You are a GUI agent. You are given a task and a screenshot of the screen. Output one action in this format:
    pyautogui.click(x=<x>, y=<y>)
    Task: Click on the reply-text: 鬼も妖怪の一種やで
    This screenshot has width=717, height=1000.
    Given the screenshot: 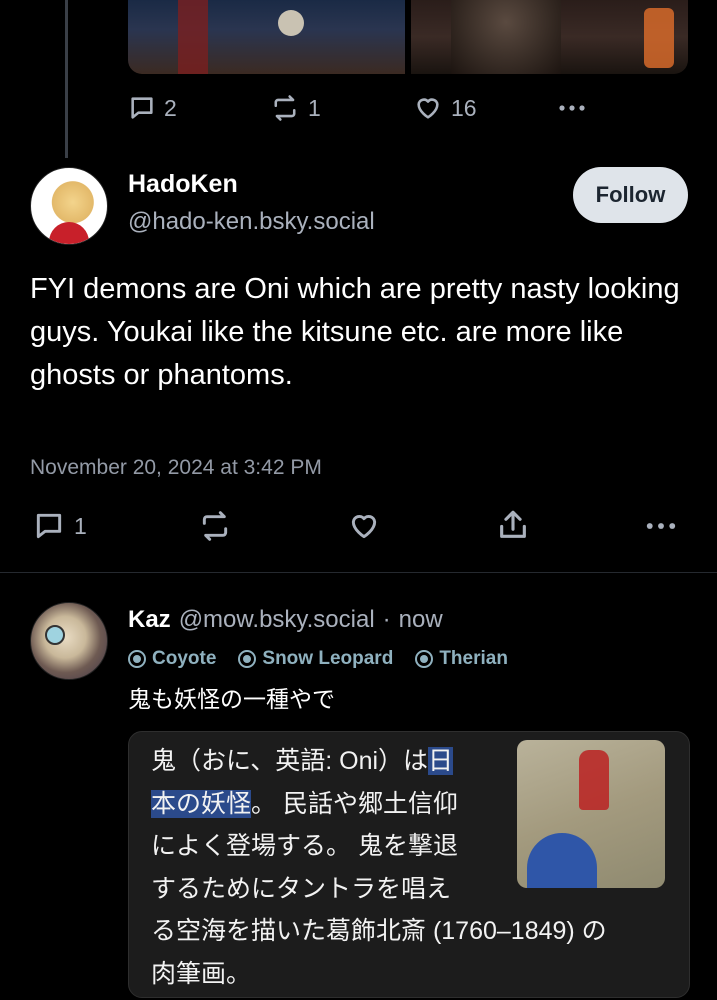 What is the action you would take?
    pyautogui.click(x=231, y=699)
    